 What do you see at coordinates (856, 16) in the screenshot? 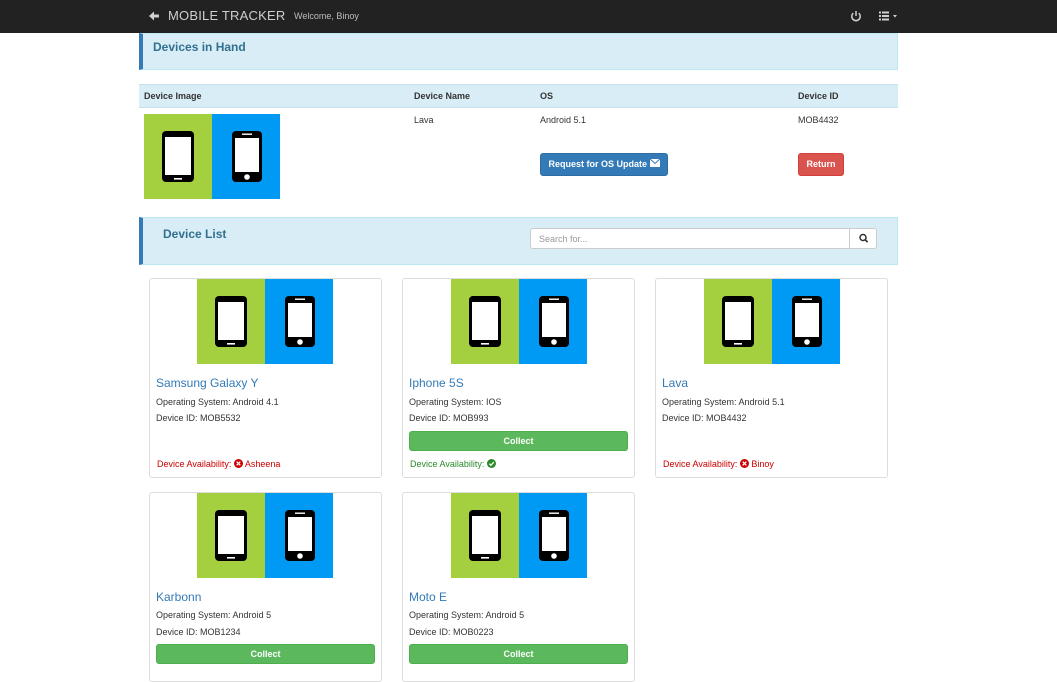
I see `power-icon` at bounding box center [856, 16].